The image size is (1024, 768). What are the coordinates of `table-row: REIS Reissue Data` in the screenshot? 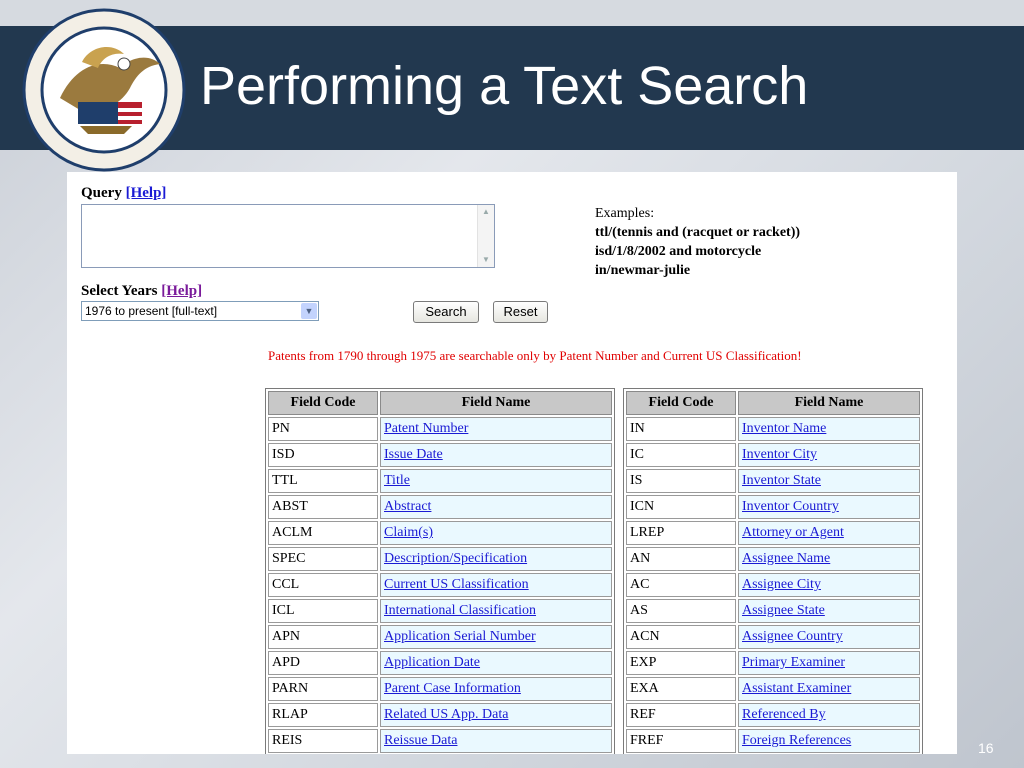 It's located at (440, 741).